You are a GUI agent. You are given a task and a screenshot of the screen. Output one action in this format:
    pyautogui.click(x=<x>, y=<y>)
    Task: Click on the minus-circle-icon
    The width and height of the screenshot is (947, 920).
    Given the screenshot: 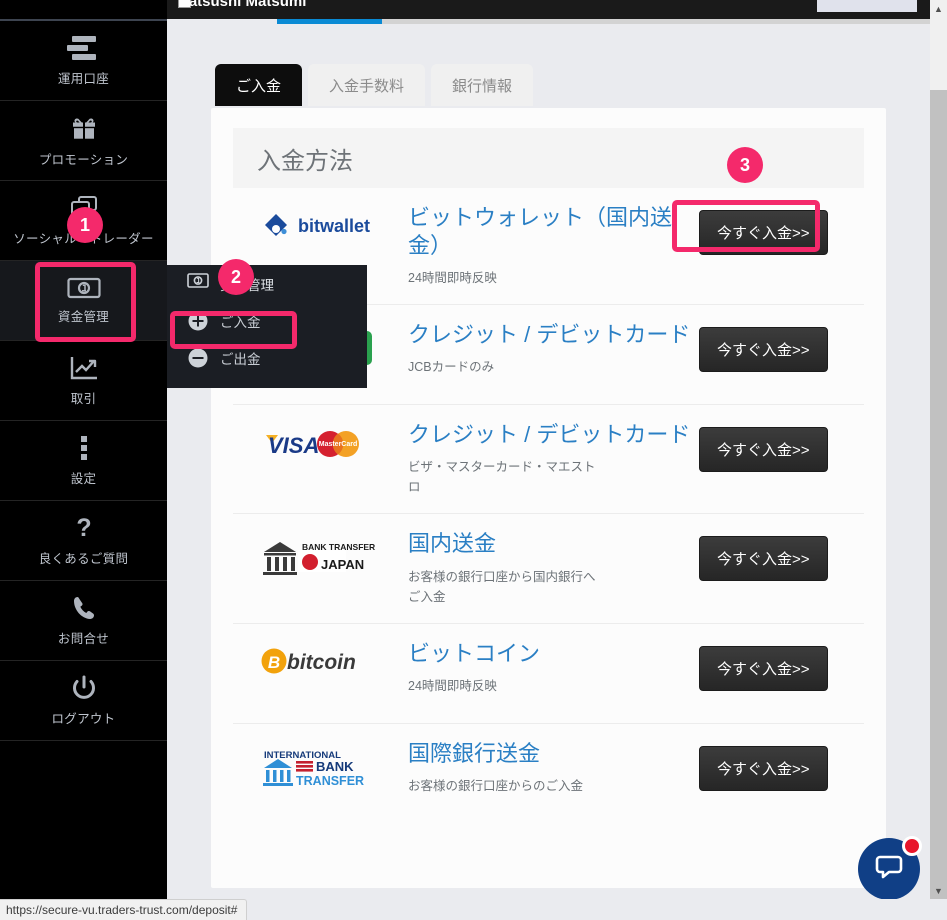 What is the action you would take?
    pyautogui.click(x=198, y=358)
    